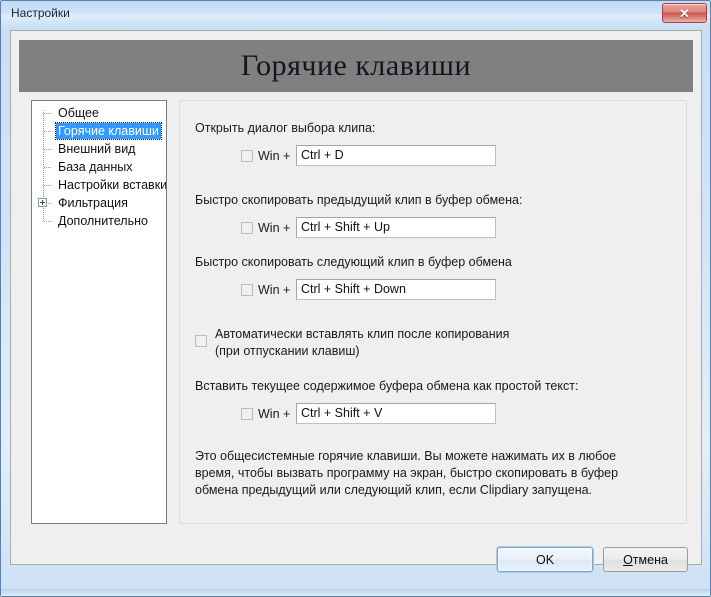 The image size is (711, 597). Describe the element at coordinates (650, 559) in the screenshot. I see `cancel-rest-letters: тмена` at that location.